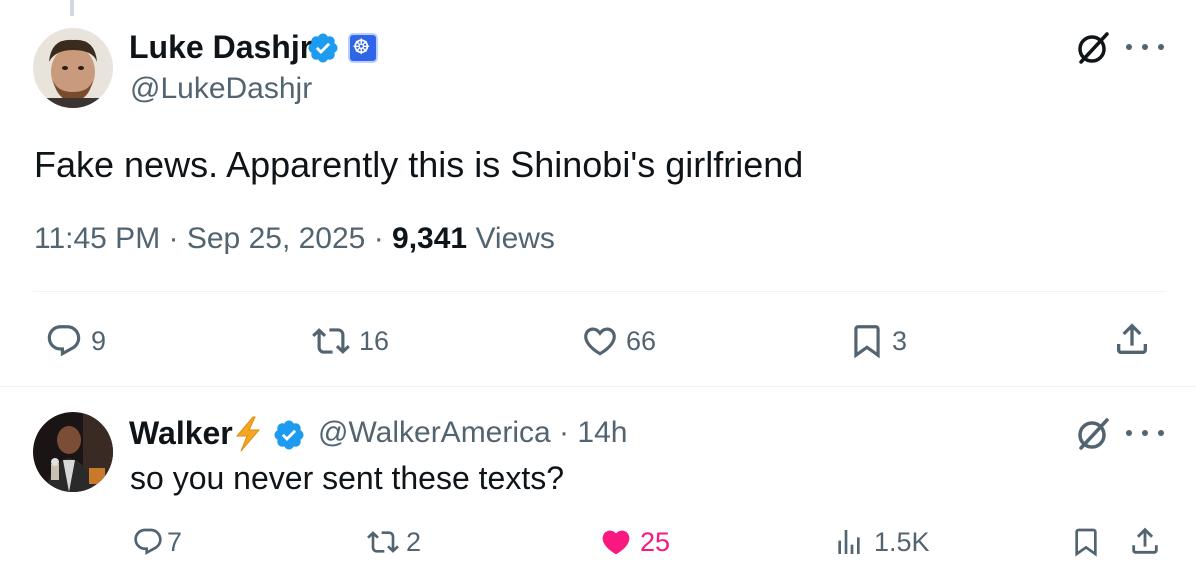 This screenshot has width=1196, height=584. What do you see at coordinates (276, 239) in the screenshot?
I see `tweet-date: Sep 25, 2025` at bounding box center [276, 239].